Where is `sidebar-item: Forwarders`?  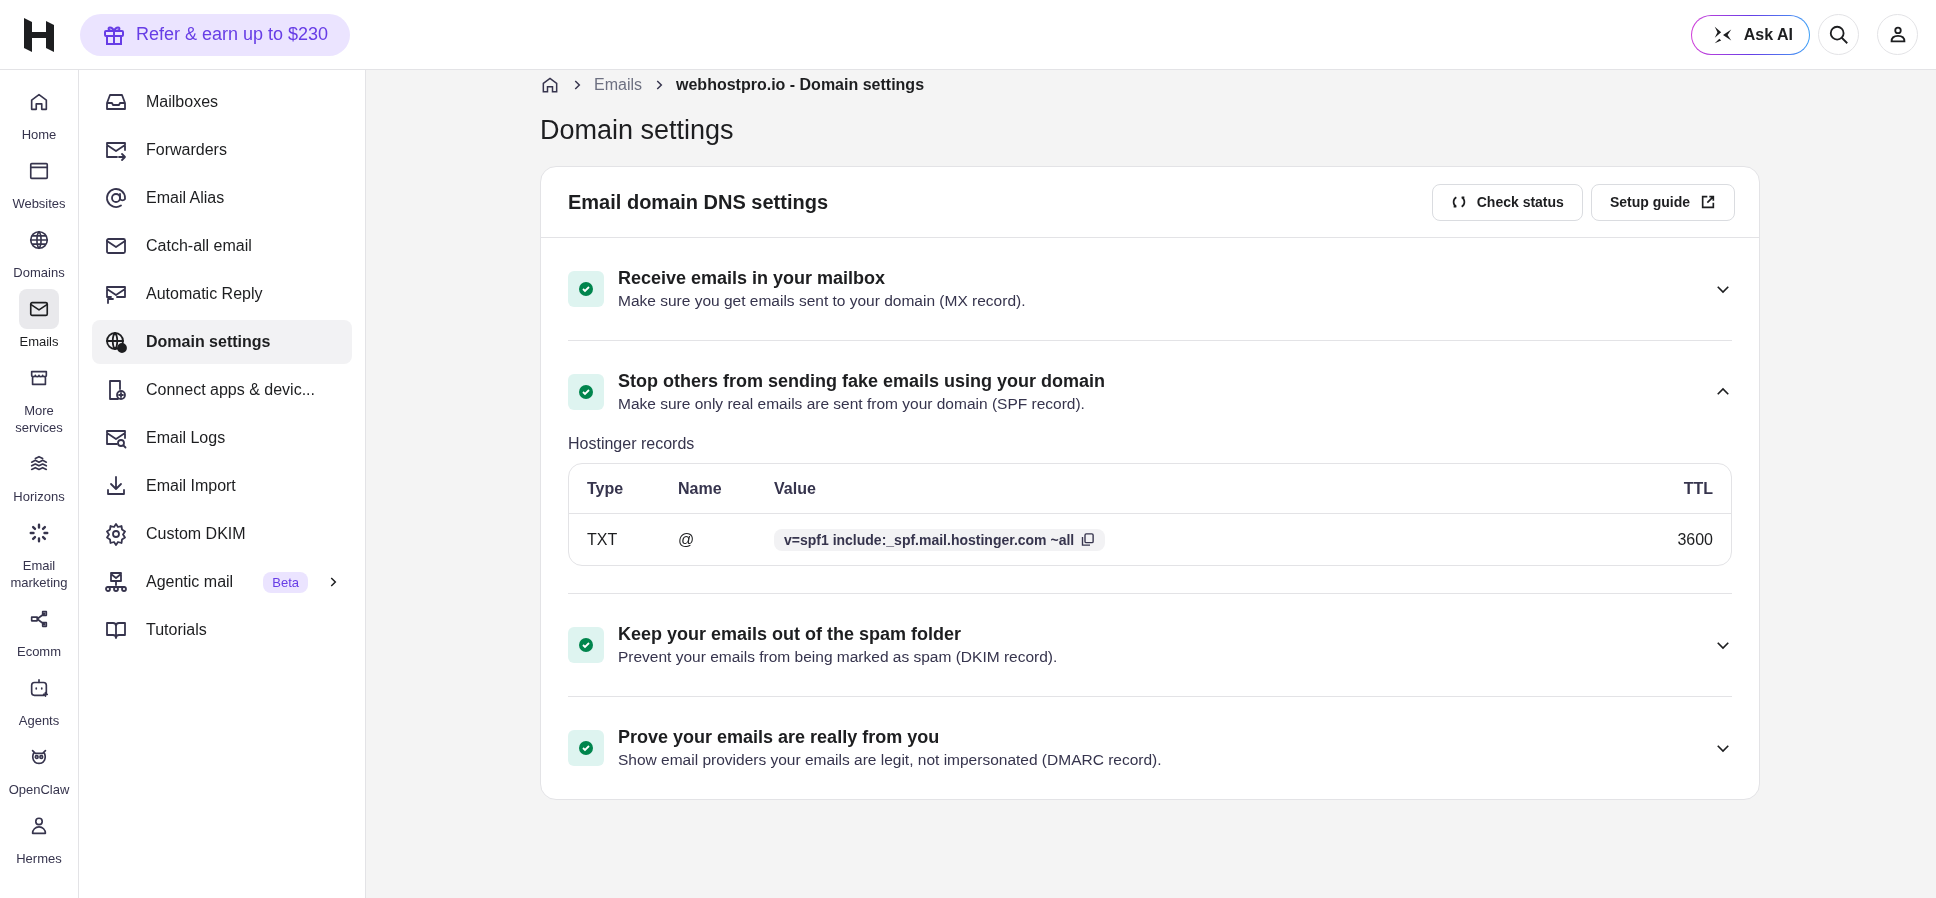 sidebar-item: Forwarders is located at coordinates (222, 150).